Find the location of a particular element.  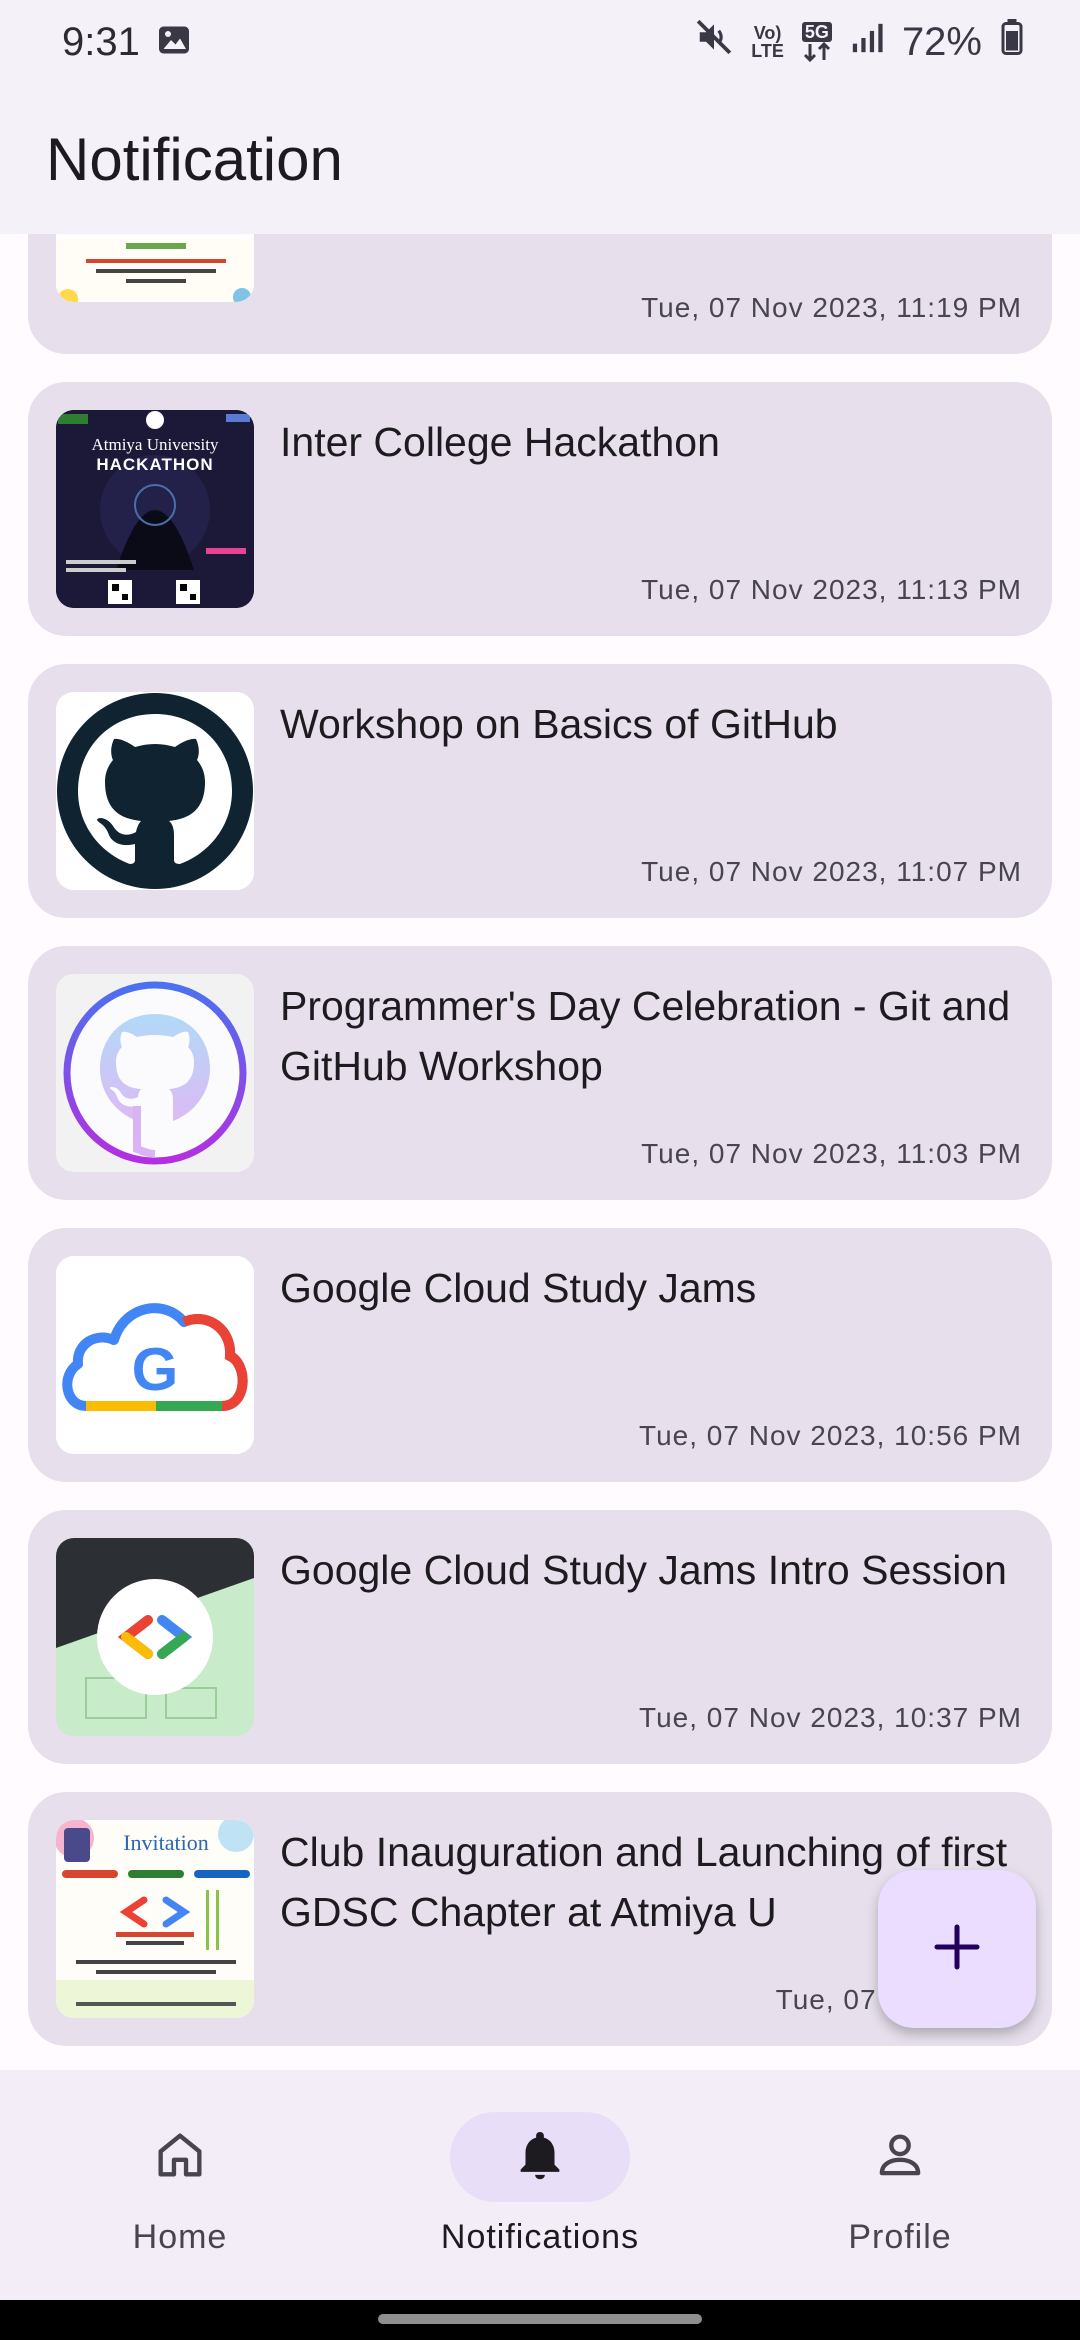

status-left: 9:31 is located at coordinates (127, 42).